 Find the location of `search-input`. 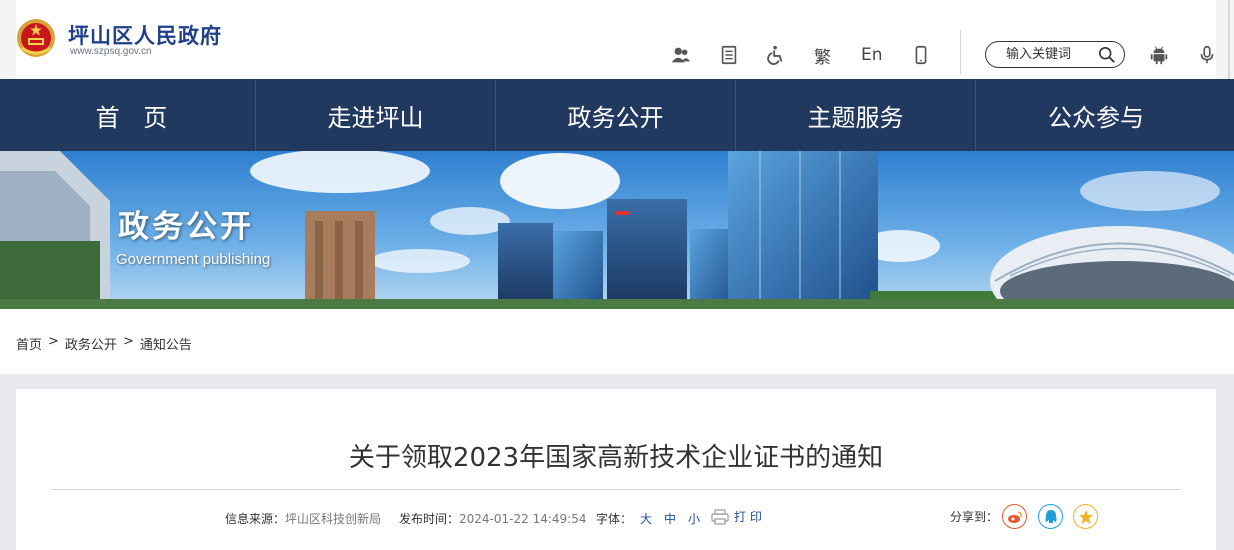

search-input is located at coordinates (1051, 54).